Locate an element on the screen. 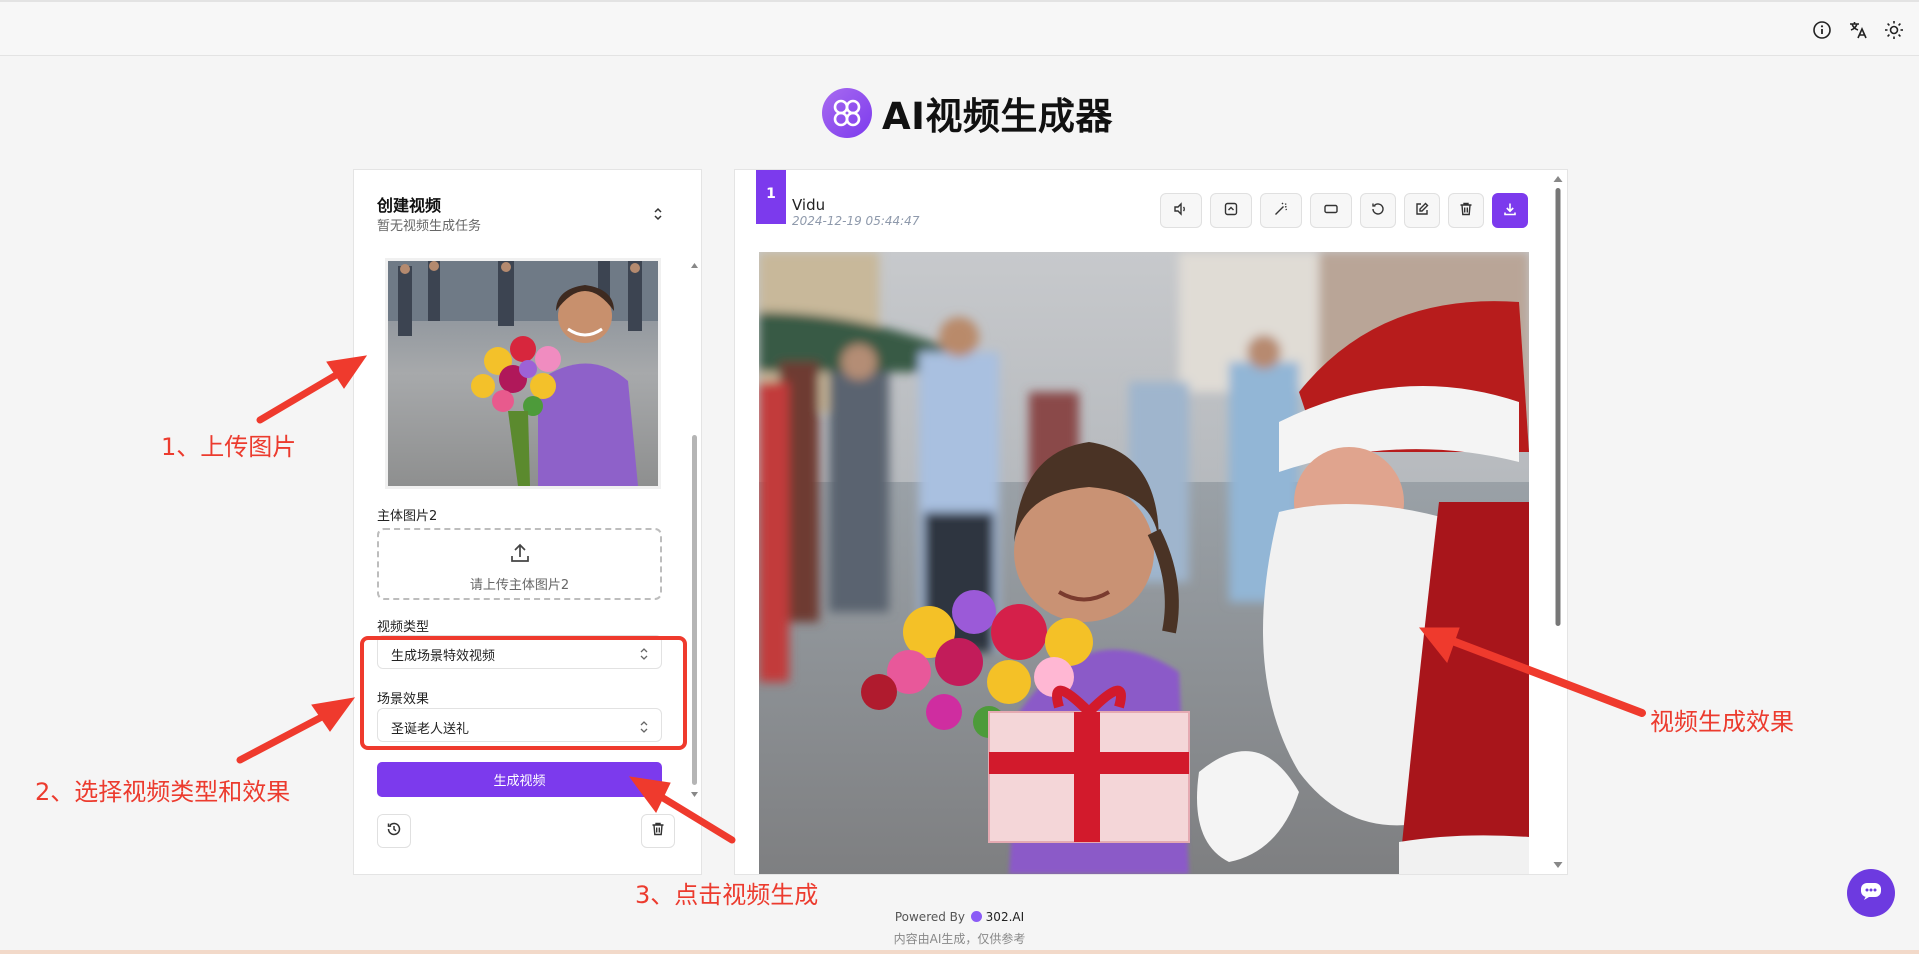 This screenshot has width=1919, height=954. download-button is located at coordinates (1510, 210).